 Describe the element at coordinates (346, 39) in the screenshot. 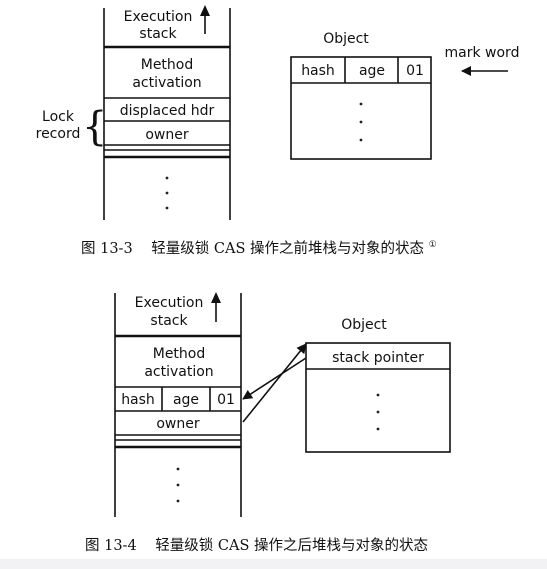

I see `object1-title: Object` at that location.